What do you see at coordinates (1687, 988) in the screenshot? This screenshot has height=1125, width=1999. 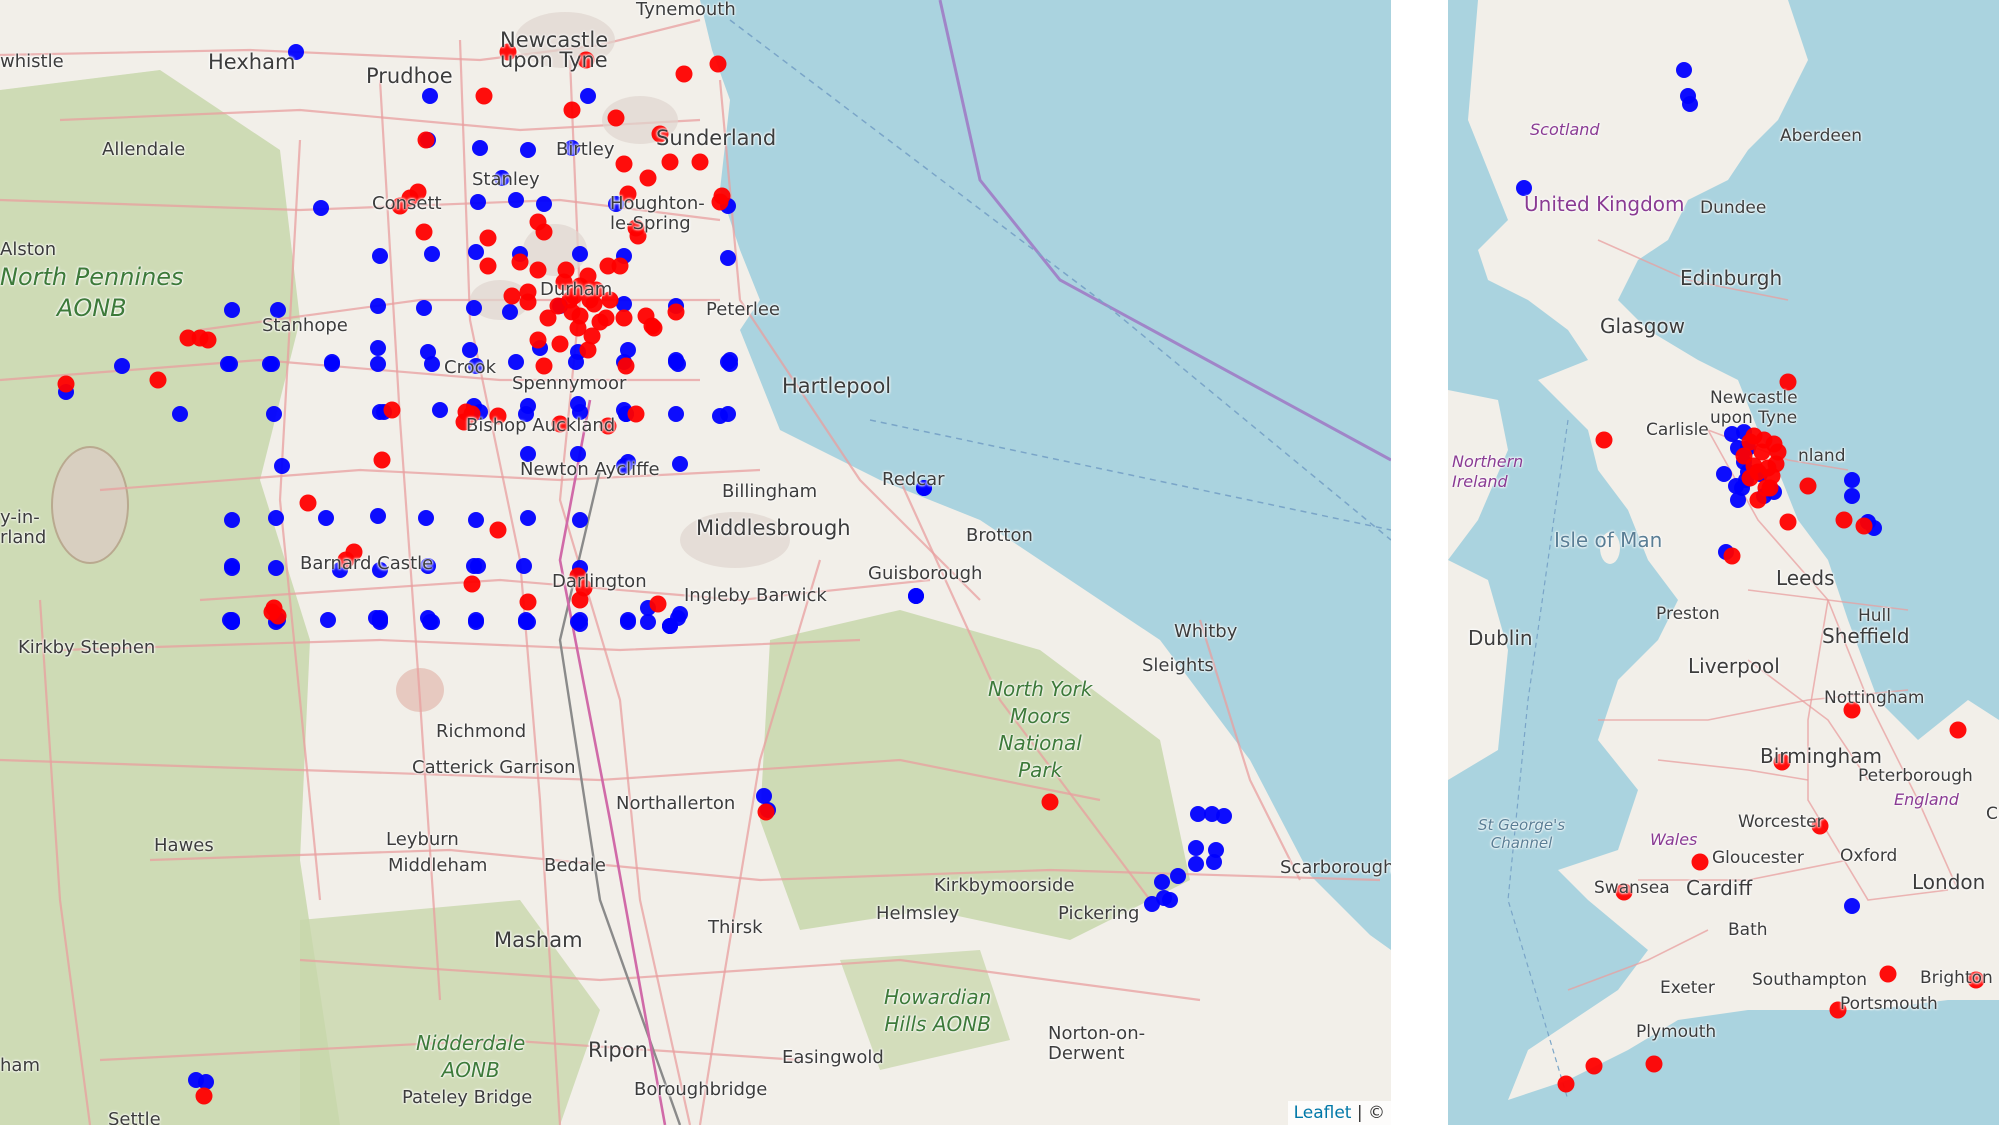 I see `city-label: Exeter` at bounding box center [1687, 988].